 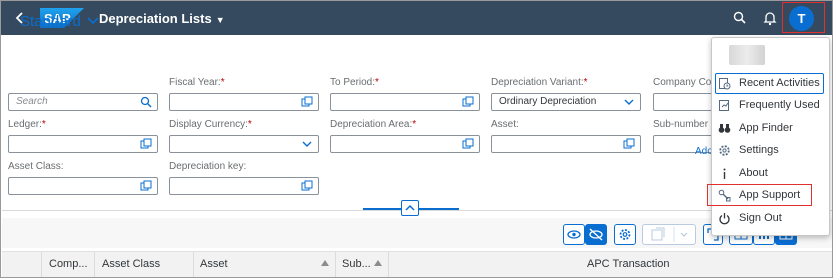 I want to click on search-button, so click(x=740, y=18).